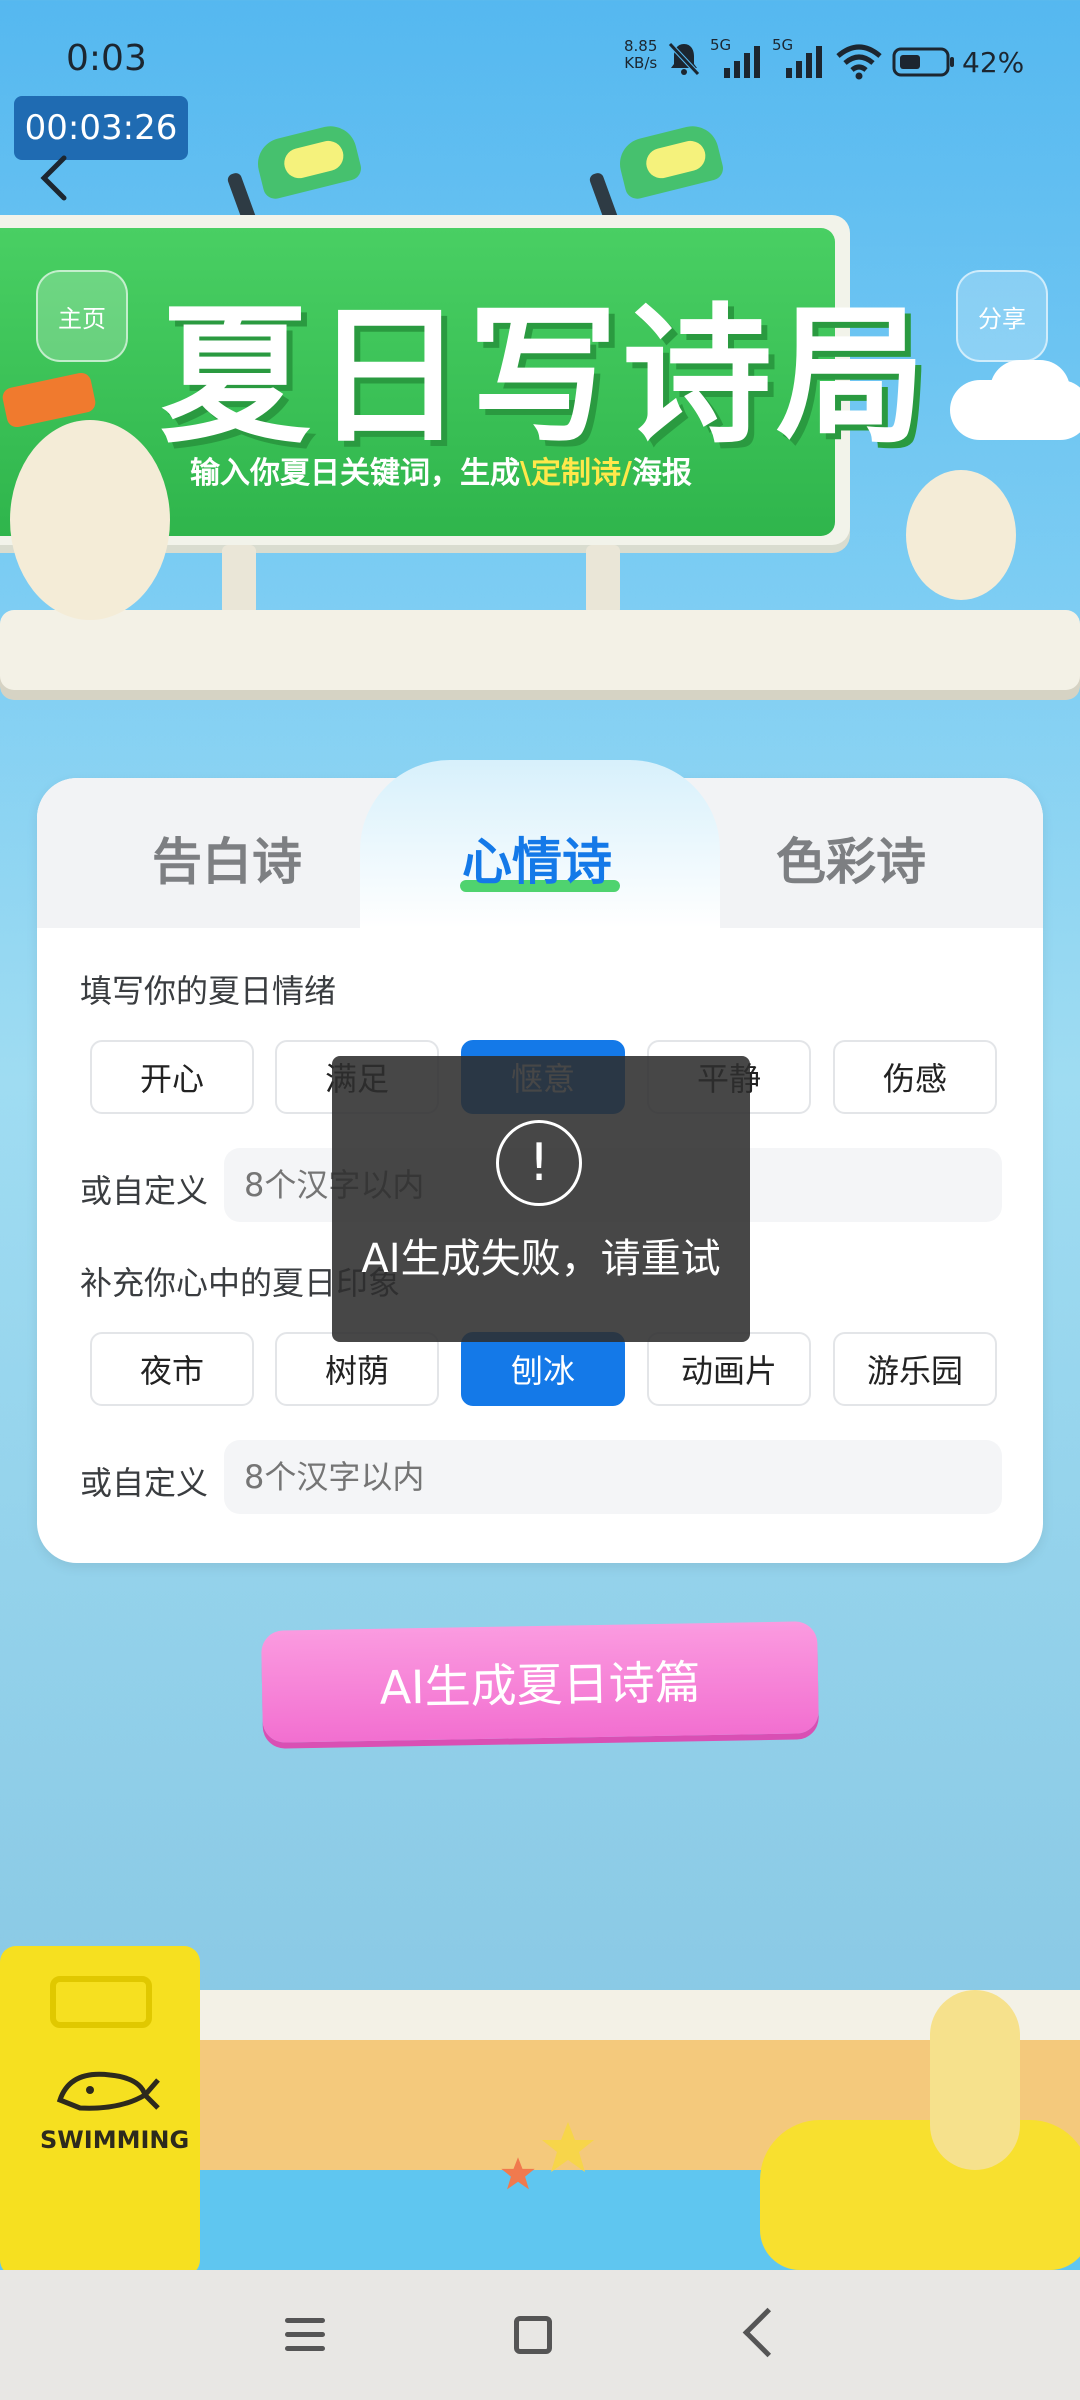 The width and height of the screenshot is (1080, 2400). I want to click on cloud-decoration, so click(1030, 390).